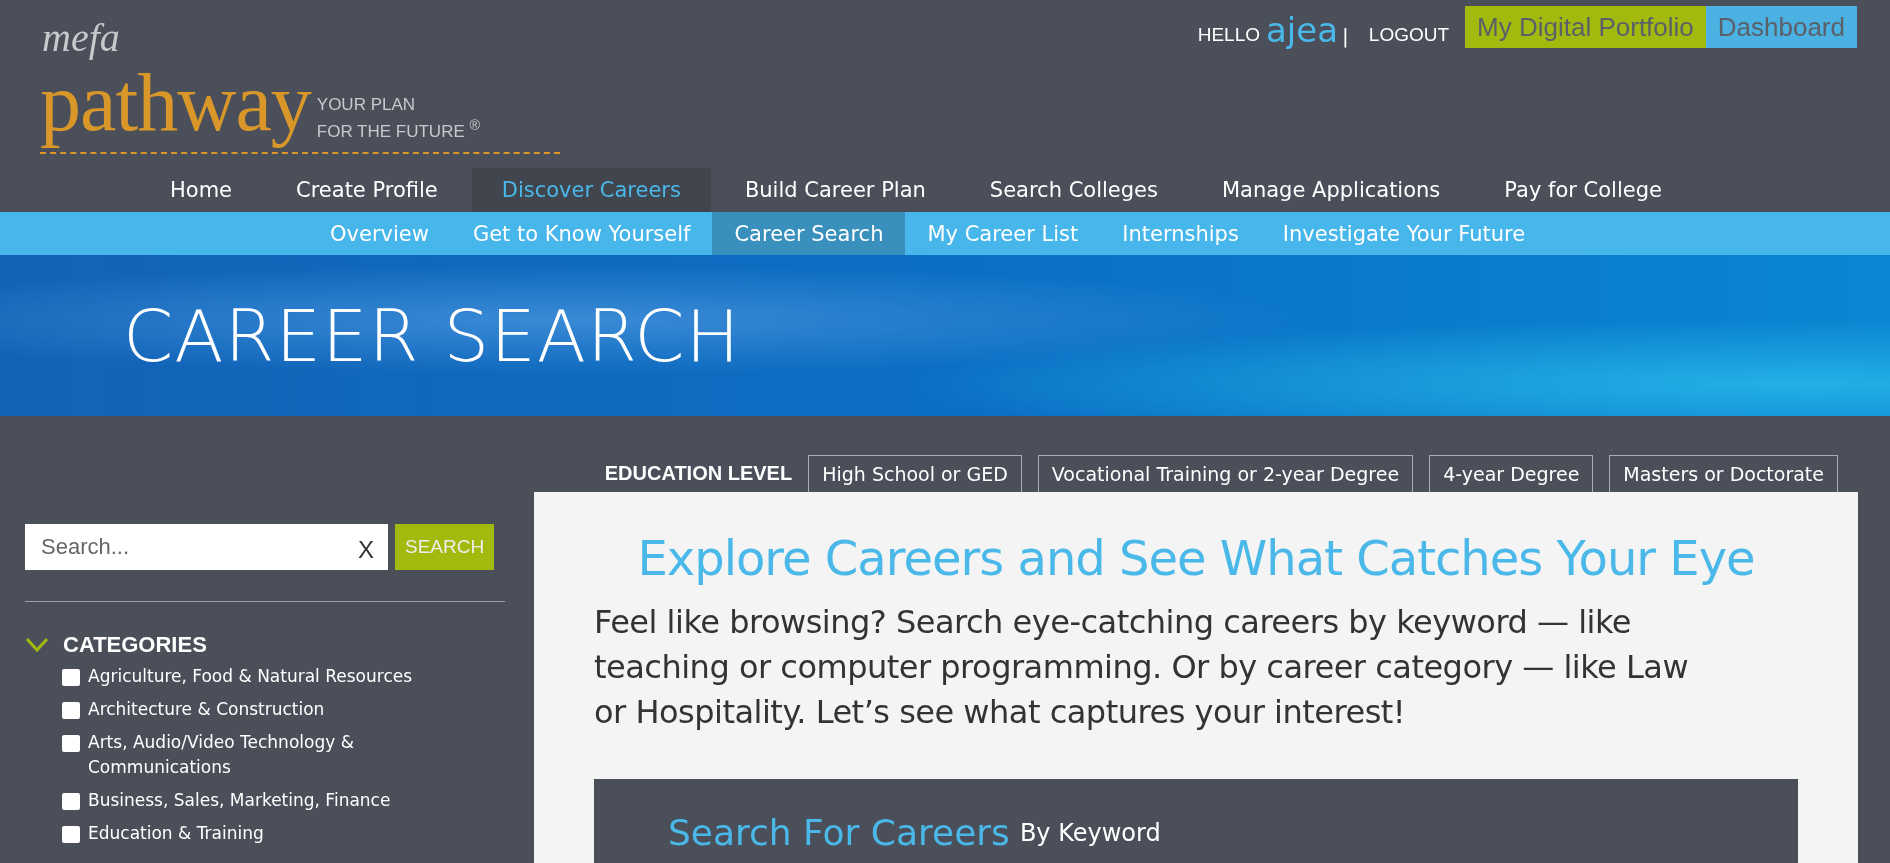 The width and height of the screenshot is (1890, 863). I want to click on banner-title: CAREER SEARCH, so click(432, 335).